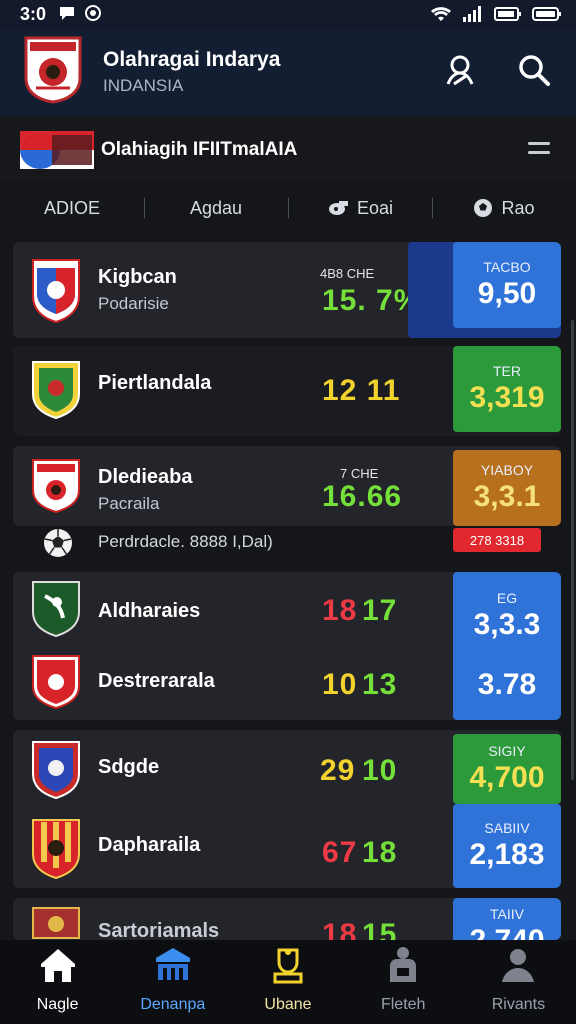  I want to click on status-badge: 278 3318, so click(497, 540).